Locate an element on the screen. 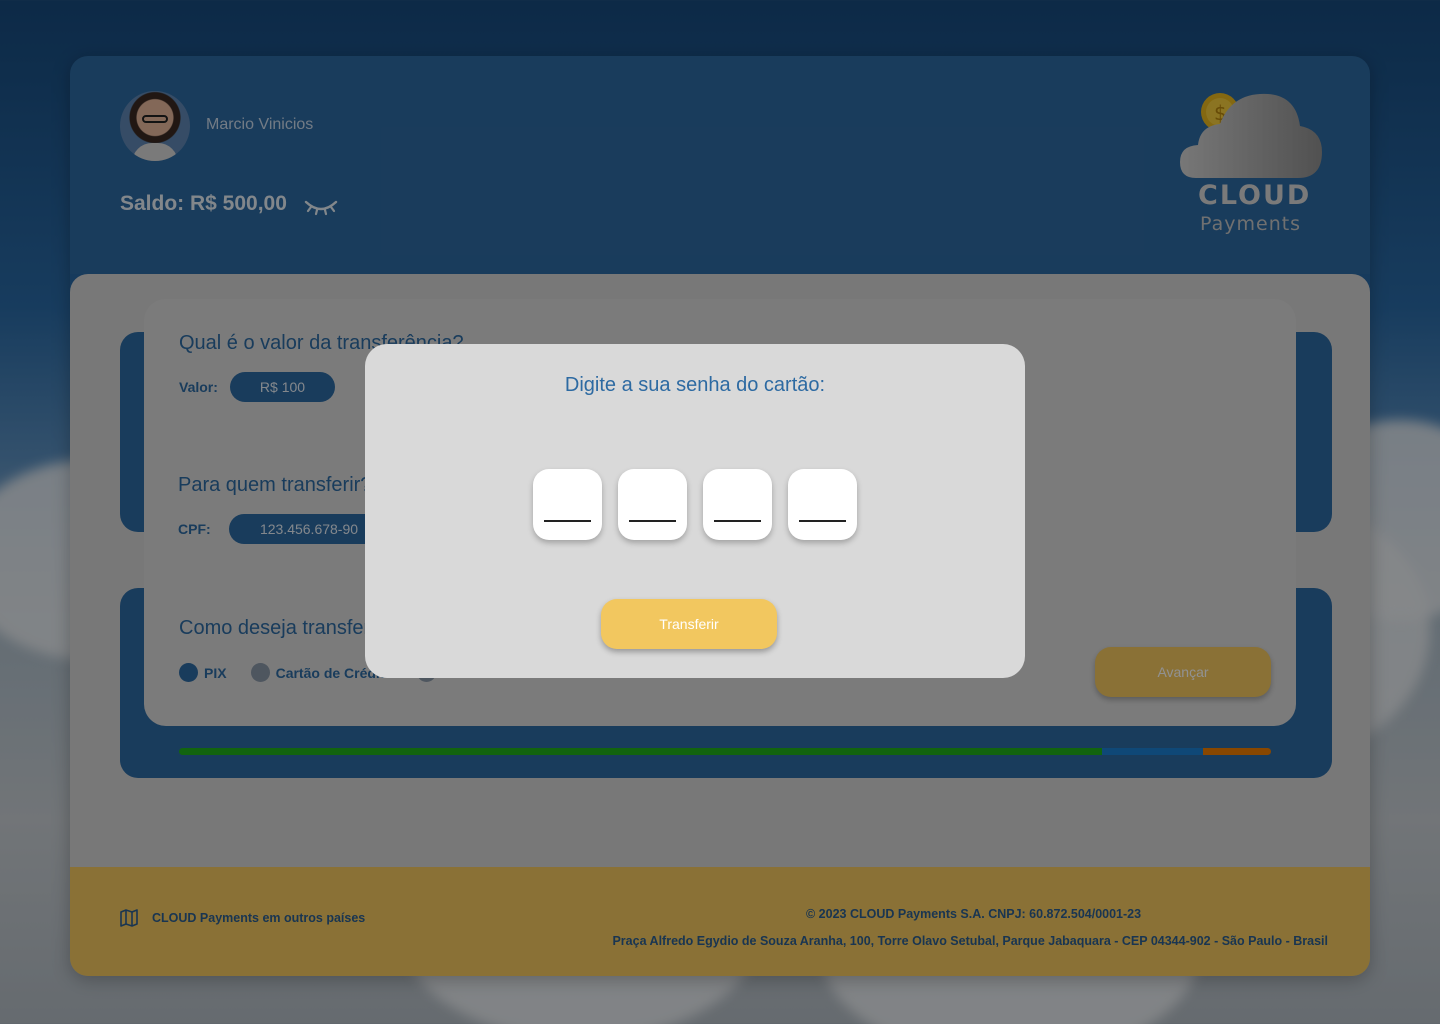 This screenshot has height=1024, width=1440. pin-digit-1-input is located at coordinates (567, 505).